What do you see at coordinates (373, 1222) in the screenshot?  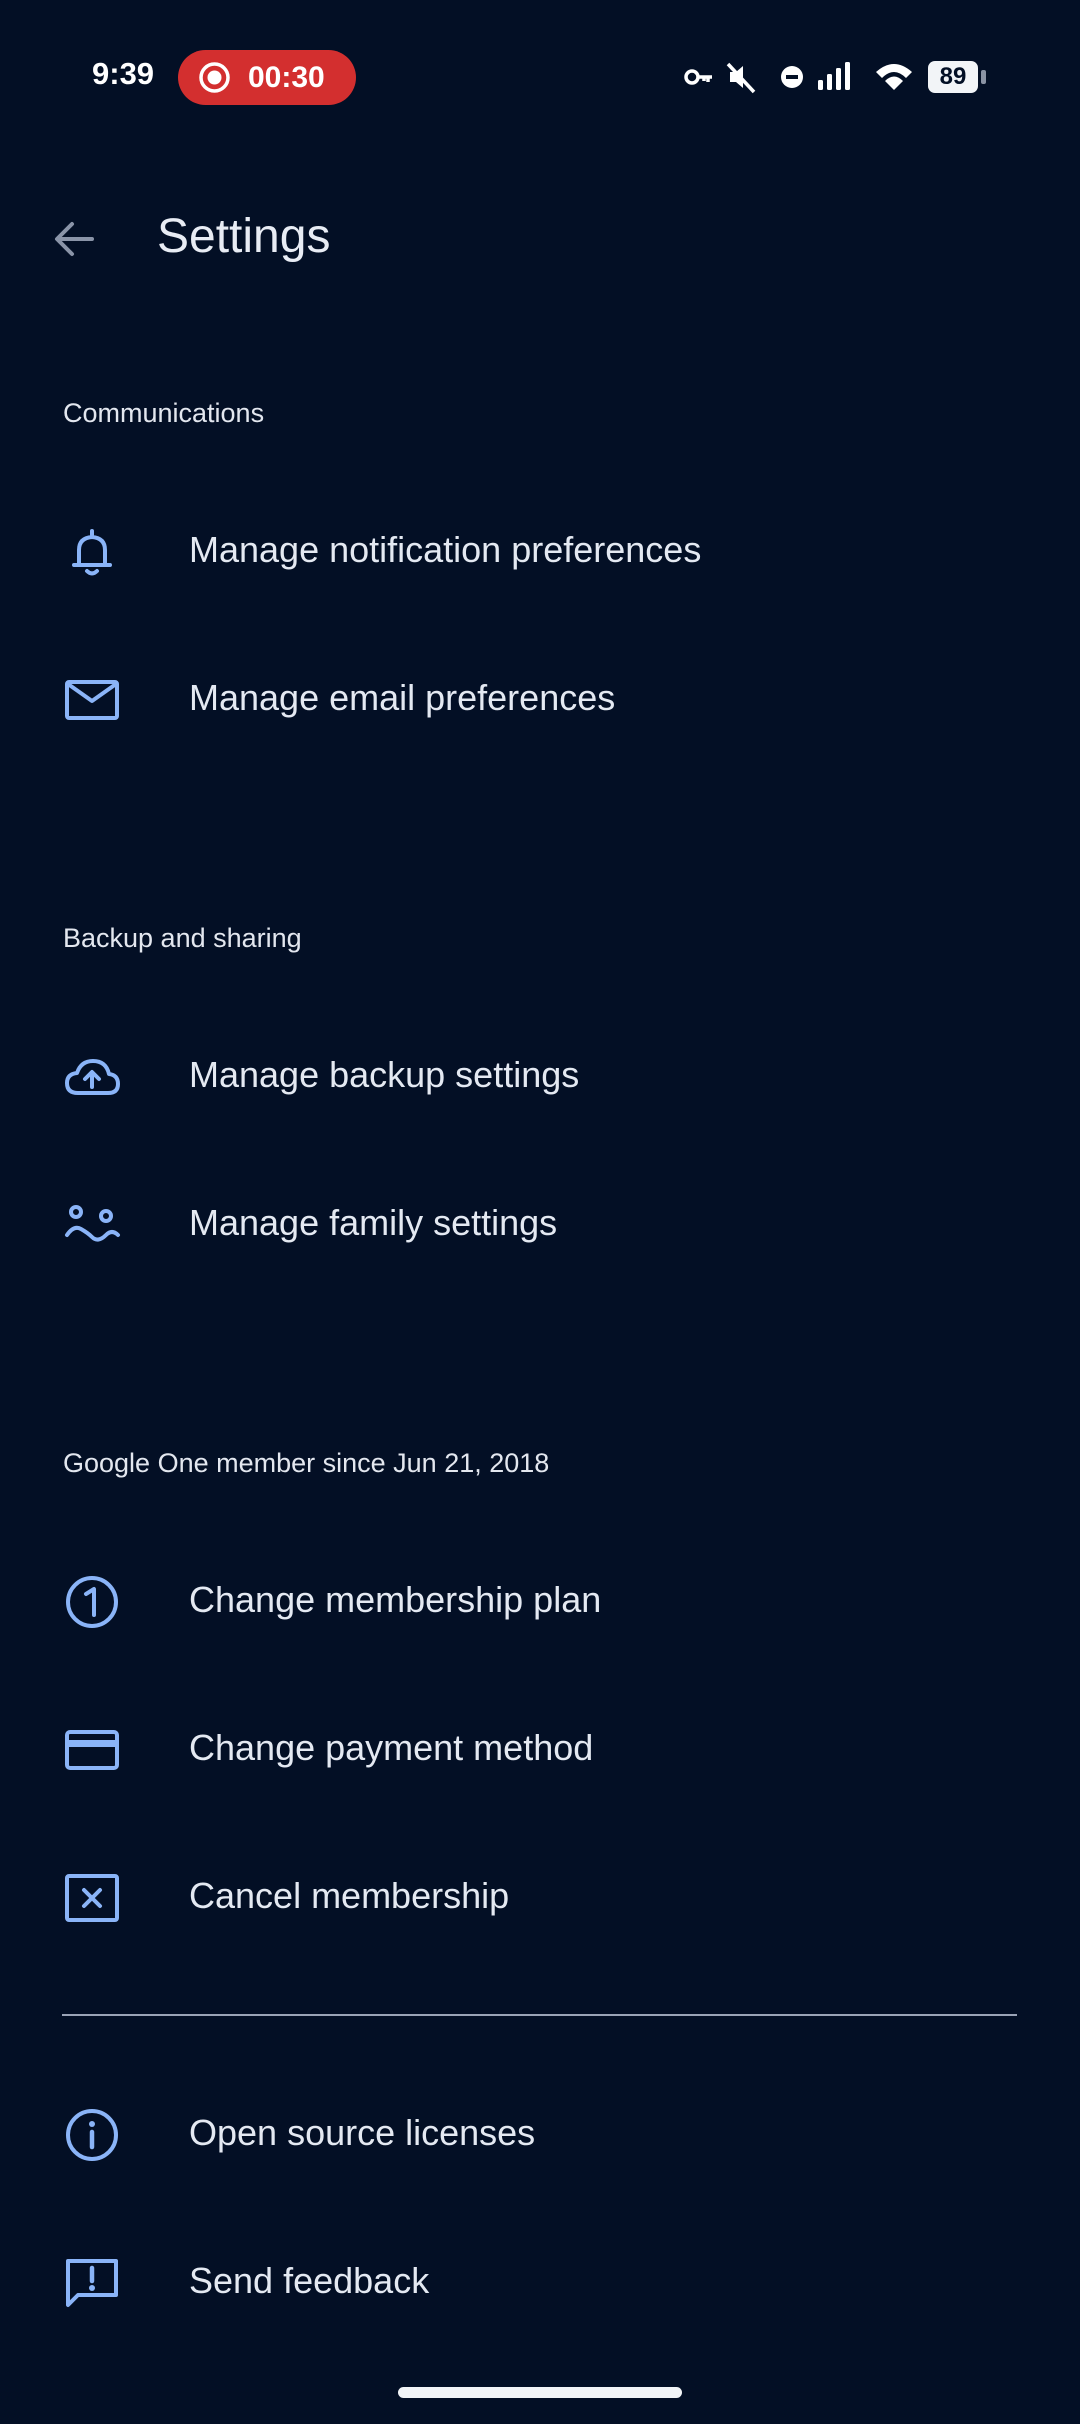 I see `item-label: Manage family settings` at bounding box center [373, 1222].